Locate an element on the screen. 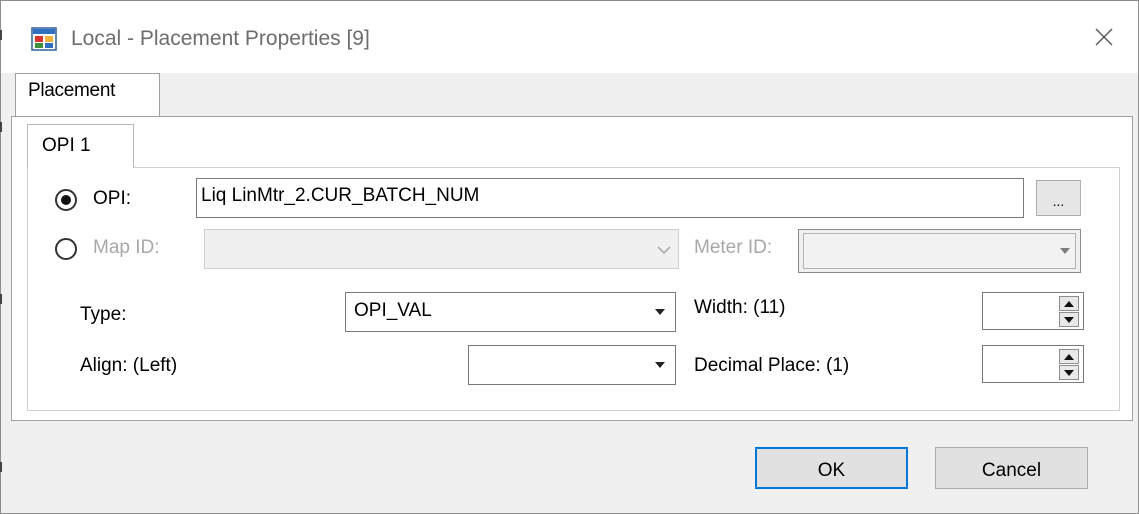  opi-input: Liq LinMtr_2.CUR_BATCH_NUM is located at coordinates (610, 198).